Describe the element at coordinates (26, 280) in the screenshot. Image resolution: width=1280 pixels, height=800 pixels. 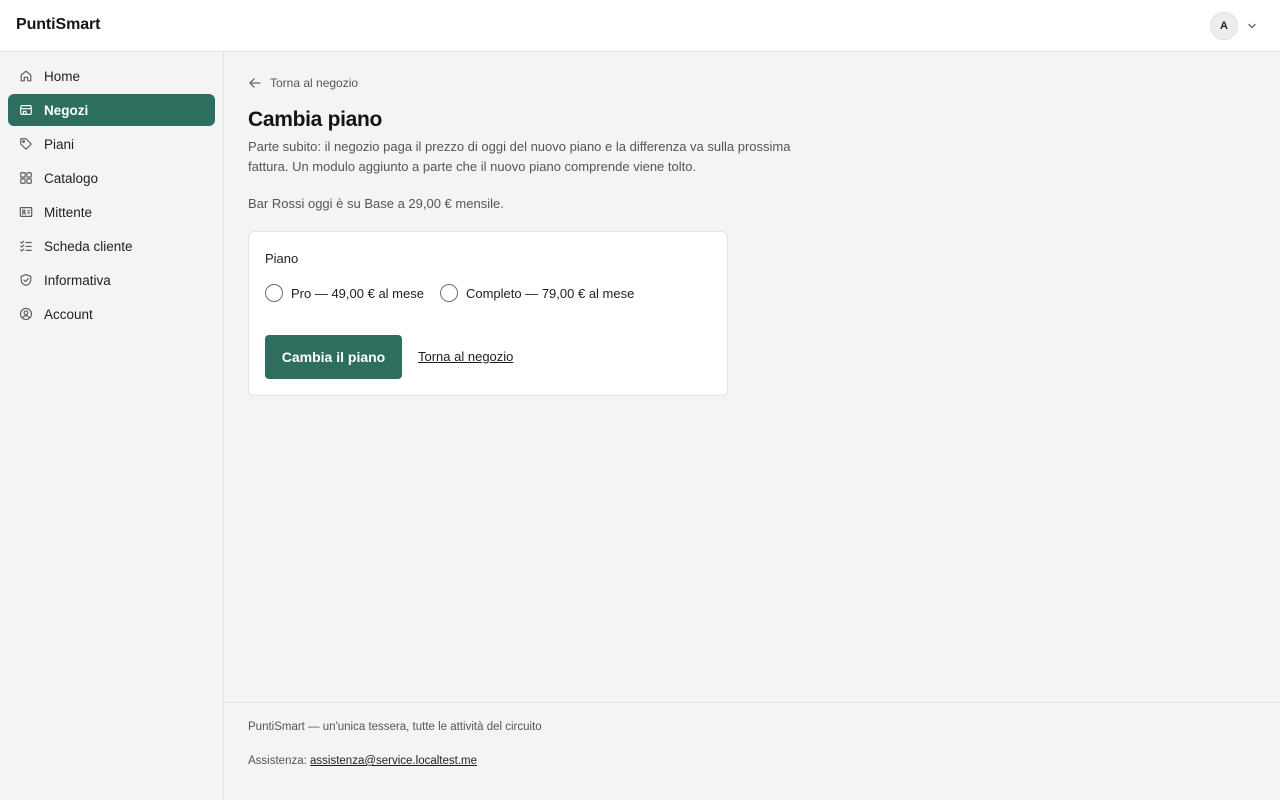
I see `shield-icon` at that location.